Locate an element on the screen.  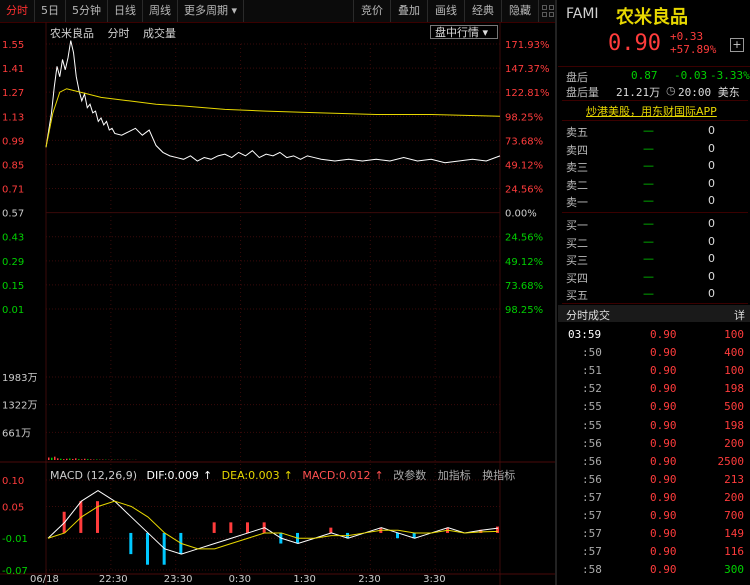
price-change-pct: +57.89% is located at coordinates (693, 49).